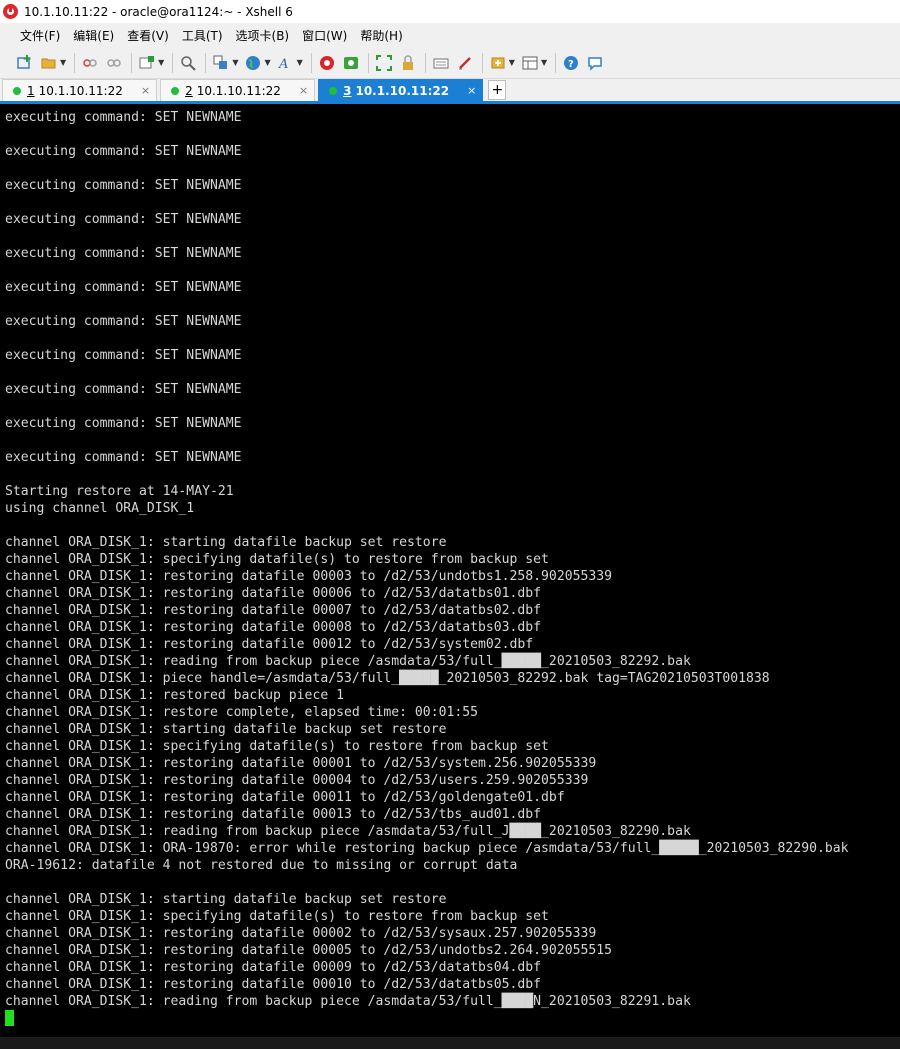 The width and height of the screenshot is (900, 1049). I want to click on chat-icon, so click(595, 63).